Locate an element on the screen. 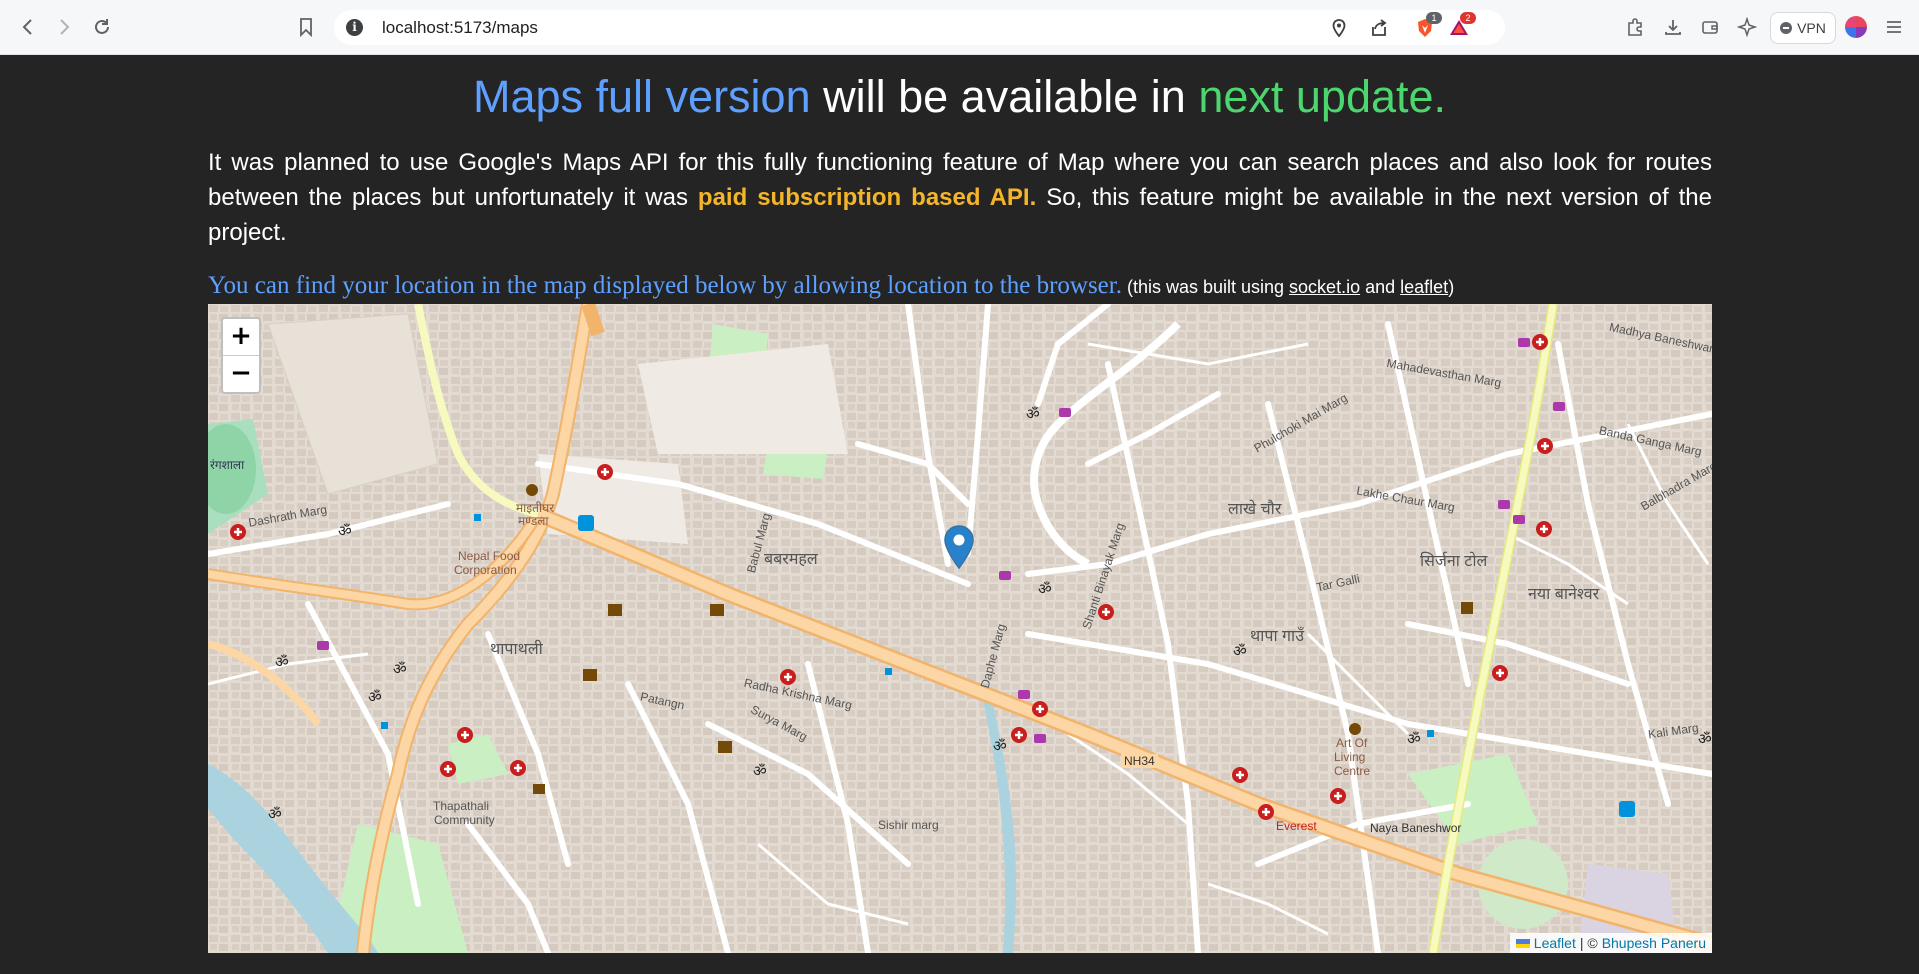  zoom-control: + − is located at coordinates (241, 355).